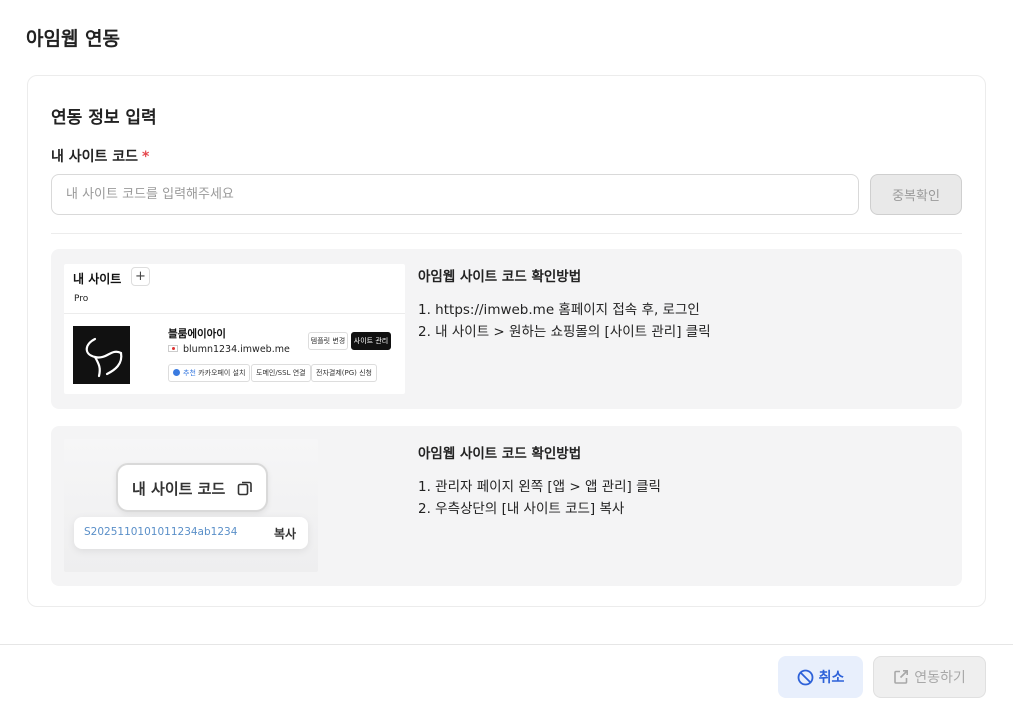 The width and height of the screenshot is (1013, 707). I want to click on site-thumbnail, so click(101, 355).